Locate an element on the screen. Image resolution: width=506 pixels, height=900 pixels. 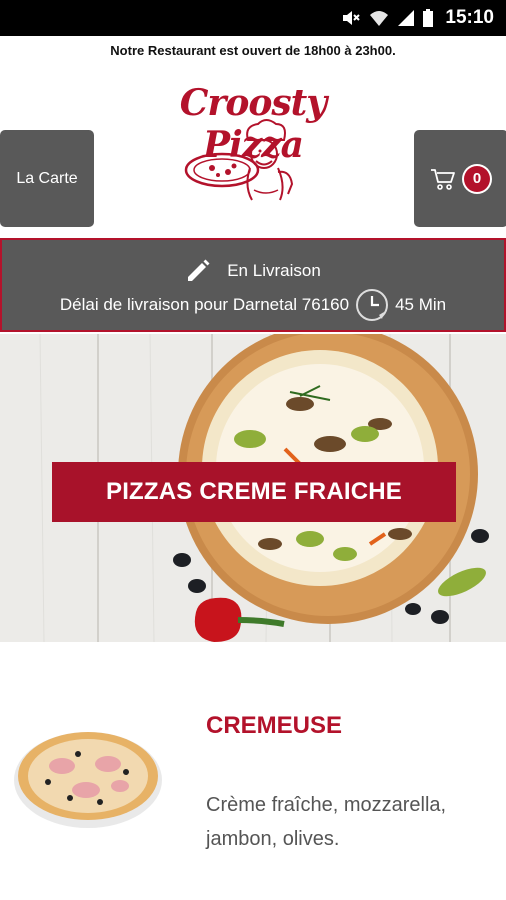
cart-count-badge: 0 is located at coordinates (477, 178).